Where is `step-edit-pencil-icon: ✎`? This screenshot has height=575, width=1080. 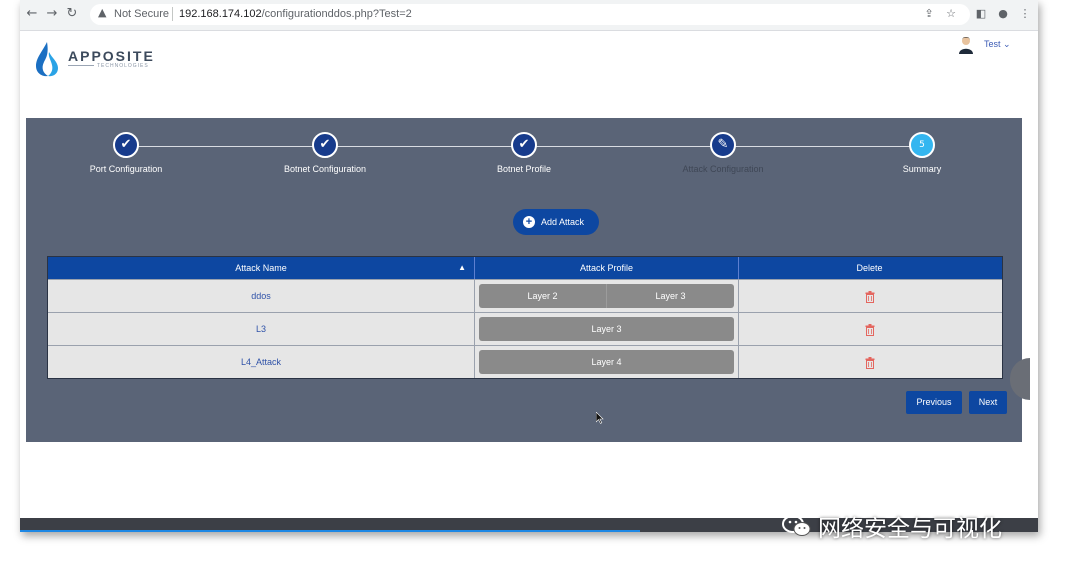 step-edit-pencil-icon: ✎ is located at coordinates (723, 145).